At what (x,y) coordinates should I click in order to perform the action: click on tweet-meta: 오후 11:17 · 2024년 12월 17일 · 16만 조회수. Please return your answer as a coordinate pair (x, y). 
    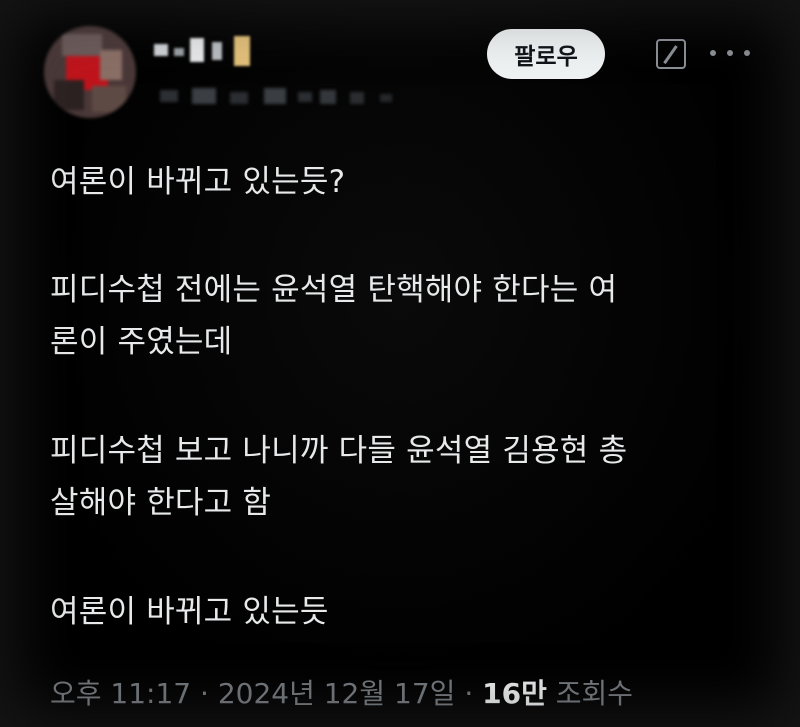
    Looking at the image, I should click on (341, 692).